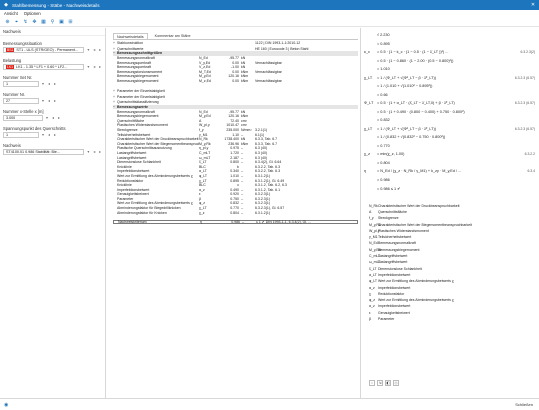 This screenshot has width=539, height=410. What do you see at coordinates (32, 13) in the screenshot?
I see `menu-optionen: Optionen` at bounding box center [32, 13].